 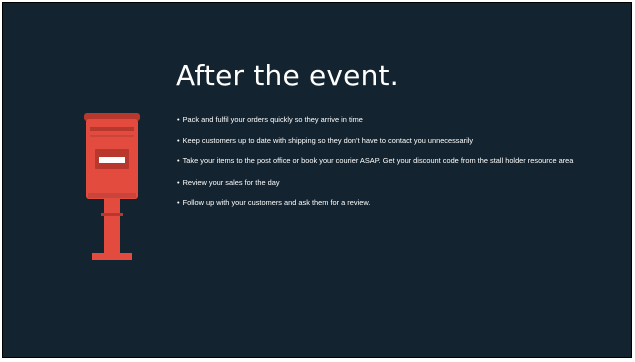 What do you see at coordinates (397, 182) in the screenshot?
I see `bullet-item: • Review your sales for the day` at bounding box center [397, 182].